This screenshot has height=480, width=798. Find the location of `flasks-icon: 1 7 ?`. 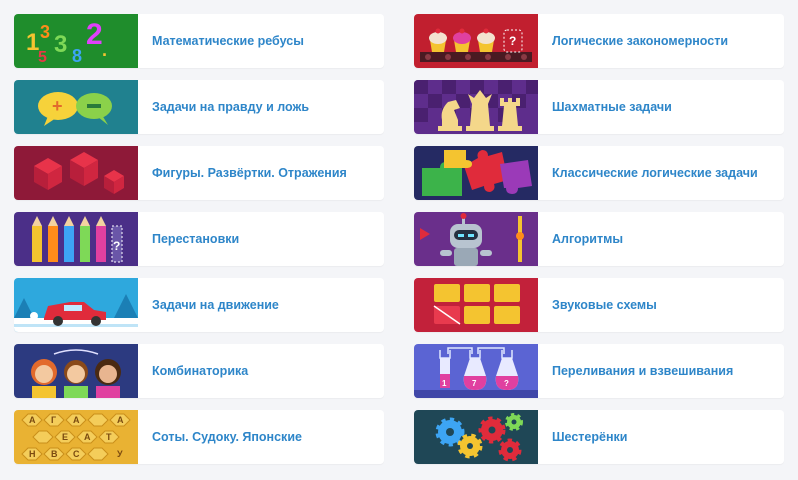

flasks-icon: 1 7 ? is located at coordinates (476, 371).